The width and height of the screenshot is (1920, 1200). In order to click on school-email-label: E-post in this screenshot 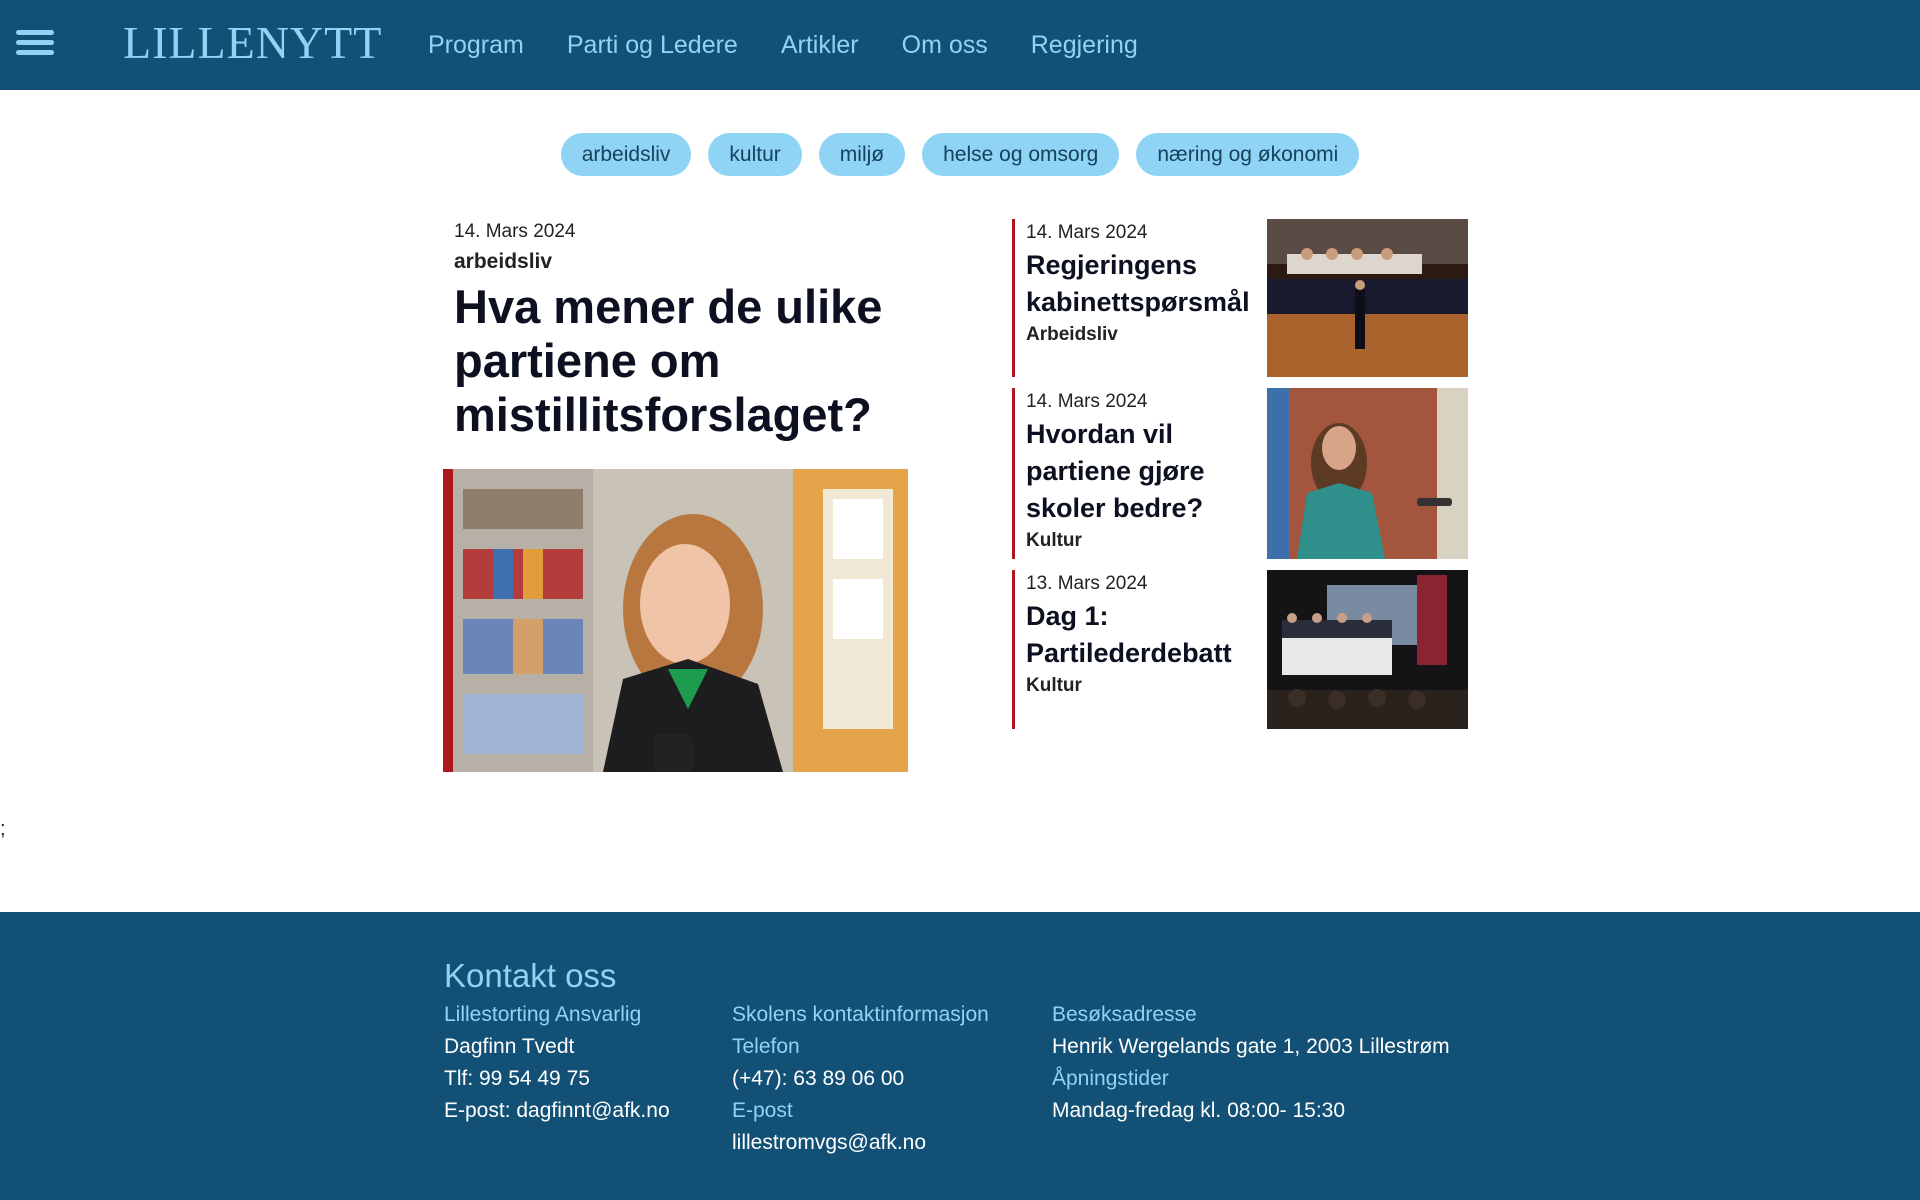, I will do `click(762, 1110)`.